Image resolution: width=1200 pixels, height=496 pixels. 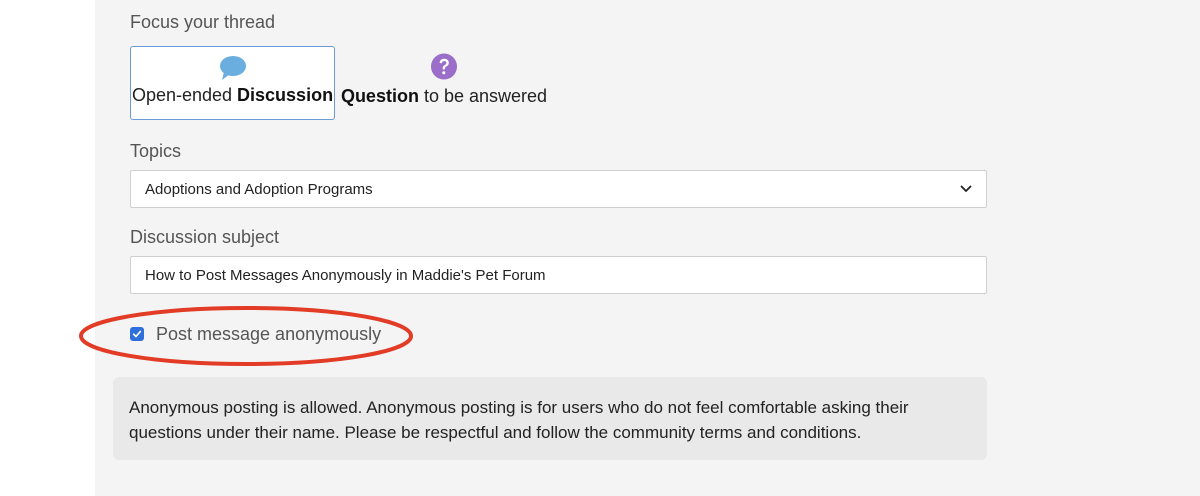 What do you see at coordinates (259, 189) in the screenshot?
I see `topics-selected-value: Adoptions and Adoption Programs` at bounding box center [259, 189].